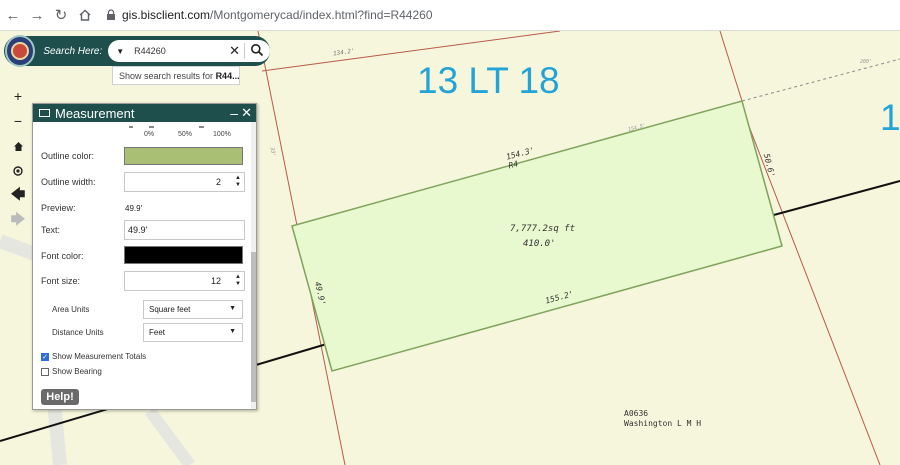  I want to click on home-extent-button, so click(18, 146).